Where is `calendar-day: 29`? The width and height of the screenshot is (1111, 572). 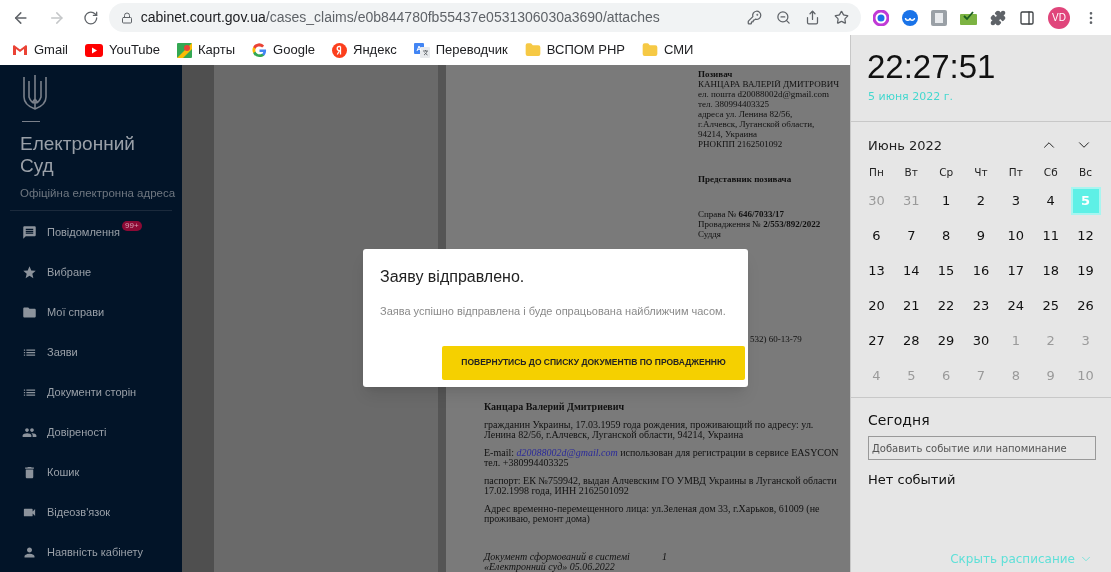 calendar-day: 29 is located at coordinates (946, 340).